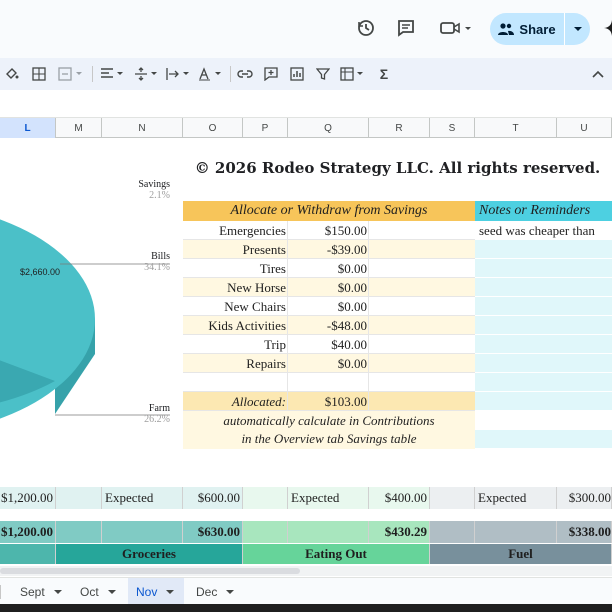 This screenshot has width=612, height=612. What do you see at coordinates (516, 128) in the screenshot?
I see `column-header-t: T` at bounding box center [516, 128].